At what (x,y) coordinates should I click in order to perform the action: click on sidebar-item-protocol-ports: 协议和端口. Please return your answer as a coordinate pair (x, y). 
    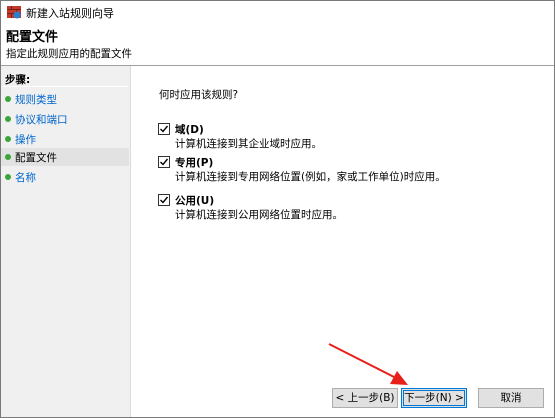
    Looking at the image, I should click on (65, 119).